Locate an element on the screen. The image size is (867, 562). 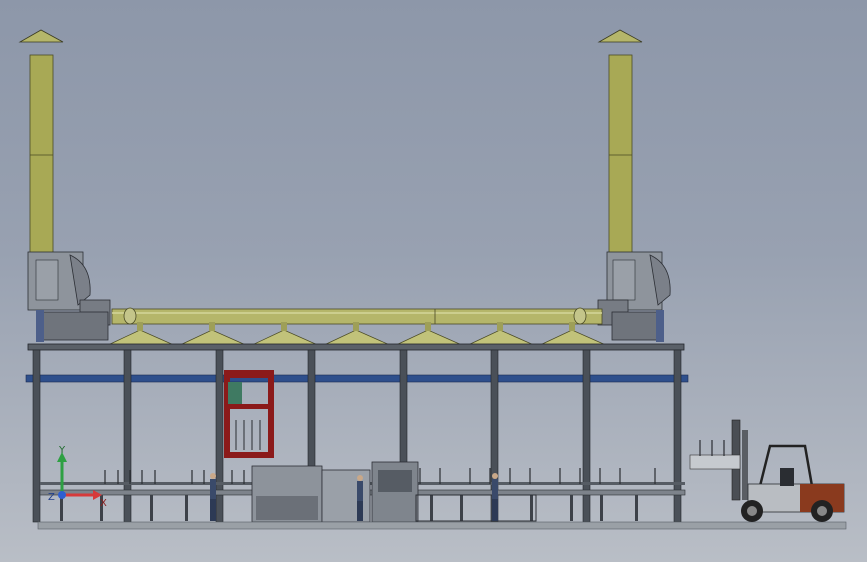
axis-z-label: Z is located at coordinates (51, 497).